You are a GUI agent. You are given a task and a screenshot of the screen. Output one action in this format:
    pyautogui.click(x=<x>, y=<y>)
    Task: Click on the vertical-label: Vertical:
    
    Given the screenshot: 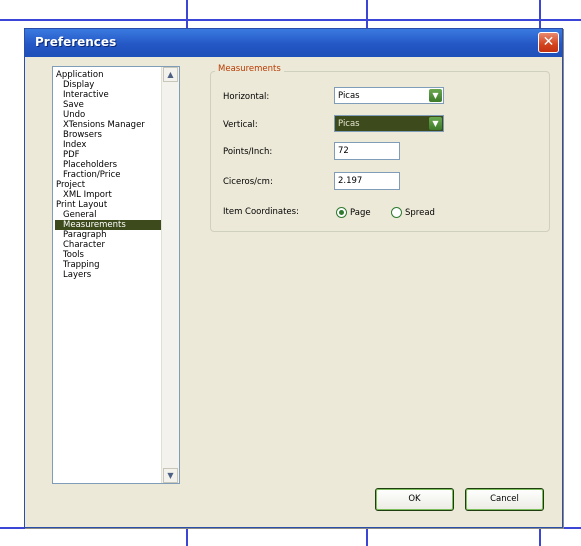 What is the action you would take?
    pyautogui.click(x=240, y=125)
    